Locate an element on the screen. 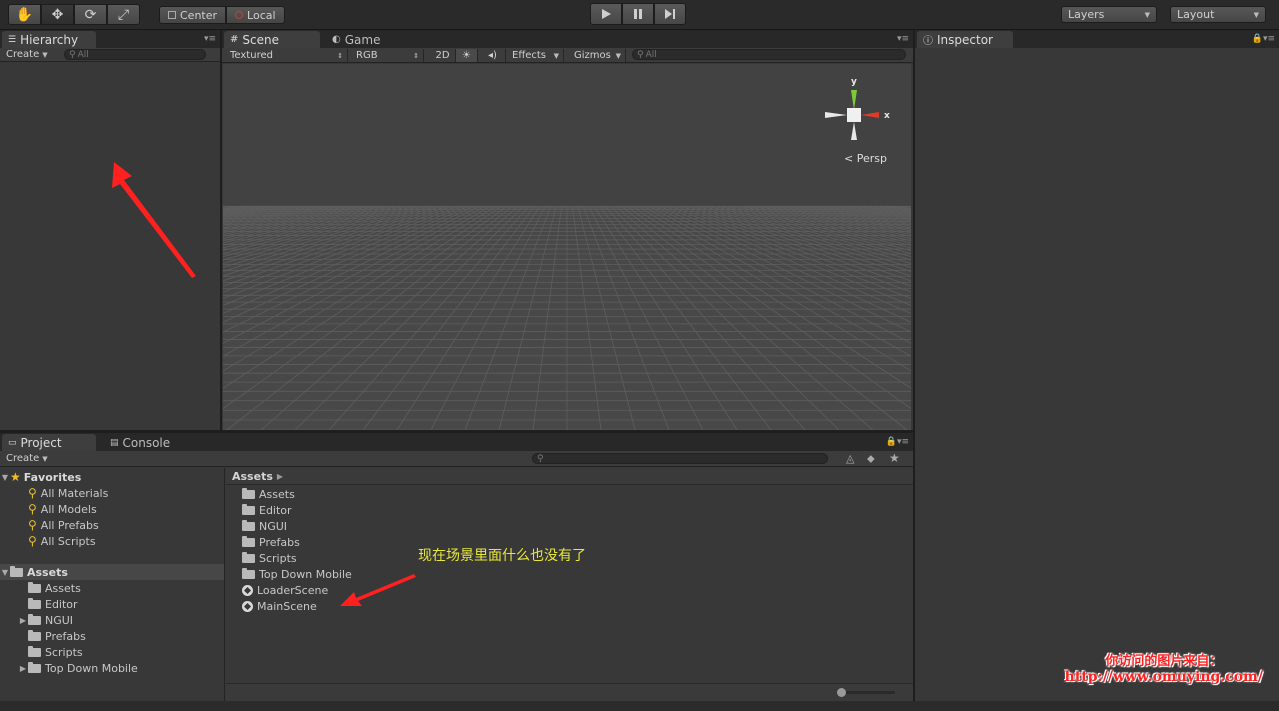  tree-folder-label: Prefabs is located at coordinates (65, 636).